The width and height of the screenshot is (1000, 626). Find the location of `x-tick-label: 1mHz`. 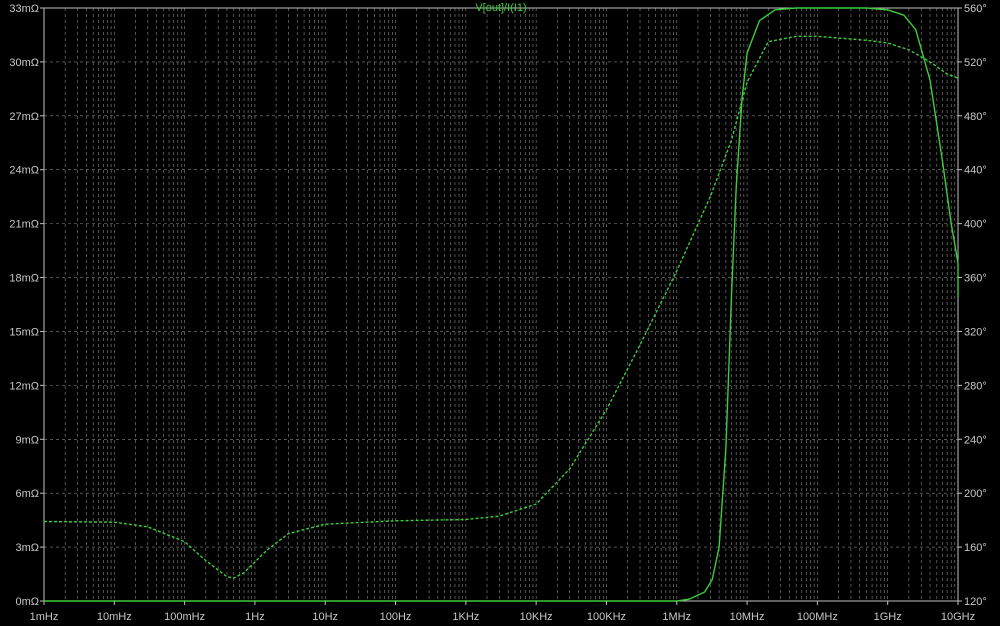

x-tick-label: 1mHz is located at coordinates (44, 617).